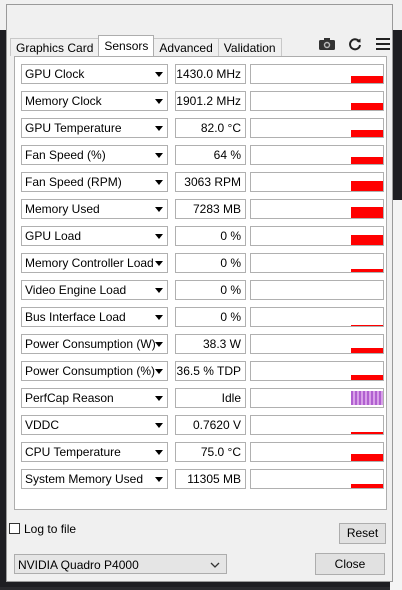  I want to click on log-to-file-label: Log to file, so click(50, 529).